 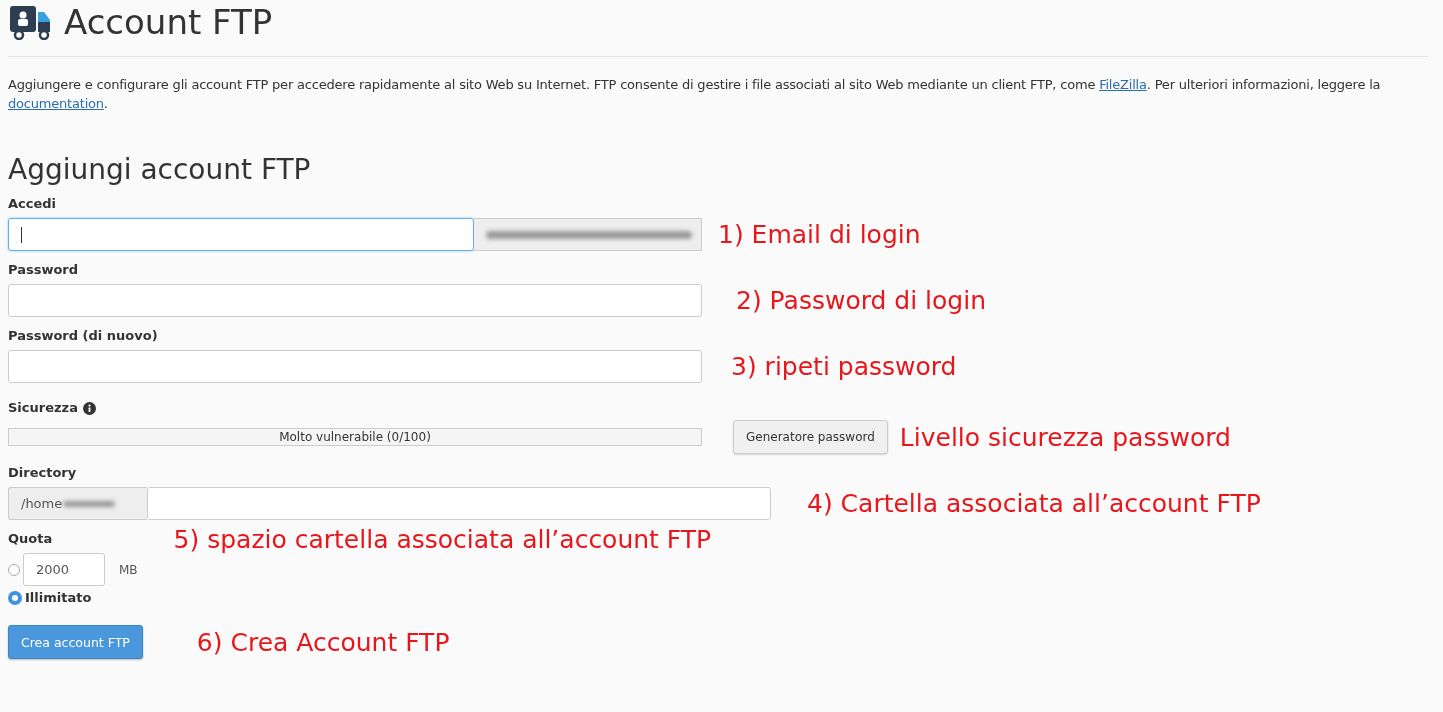 What do you see at coordinates (30, 539) in the screenshot?
I see `field-label: Quota` at bounding box center [30, 539].